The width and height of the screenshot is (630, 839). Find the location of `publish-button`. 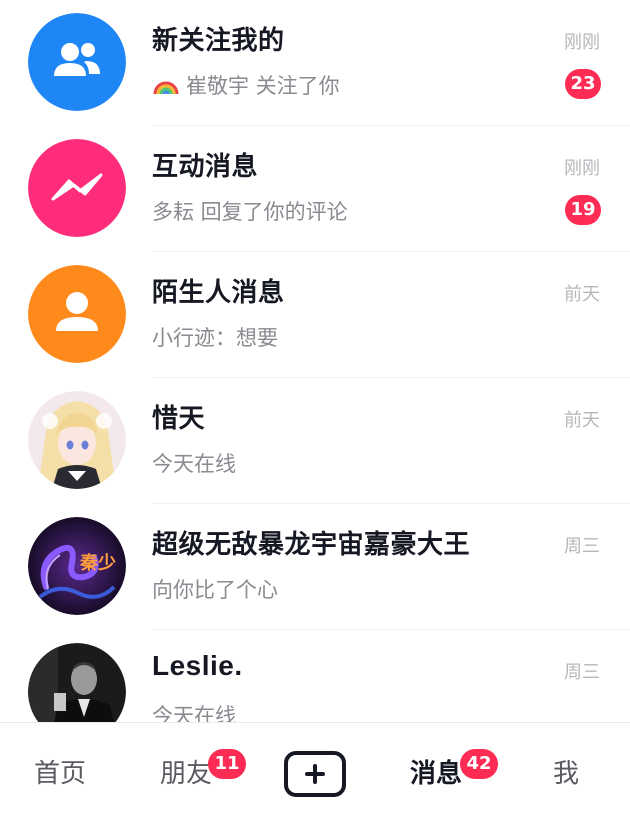

publish-button is located at coordinates (315, 774).